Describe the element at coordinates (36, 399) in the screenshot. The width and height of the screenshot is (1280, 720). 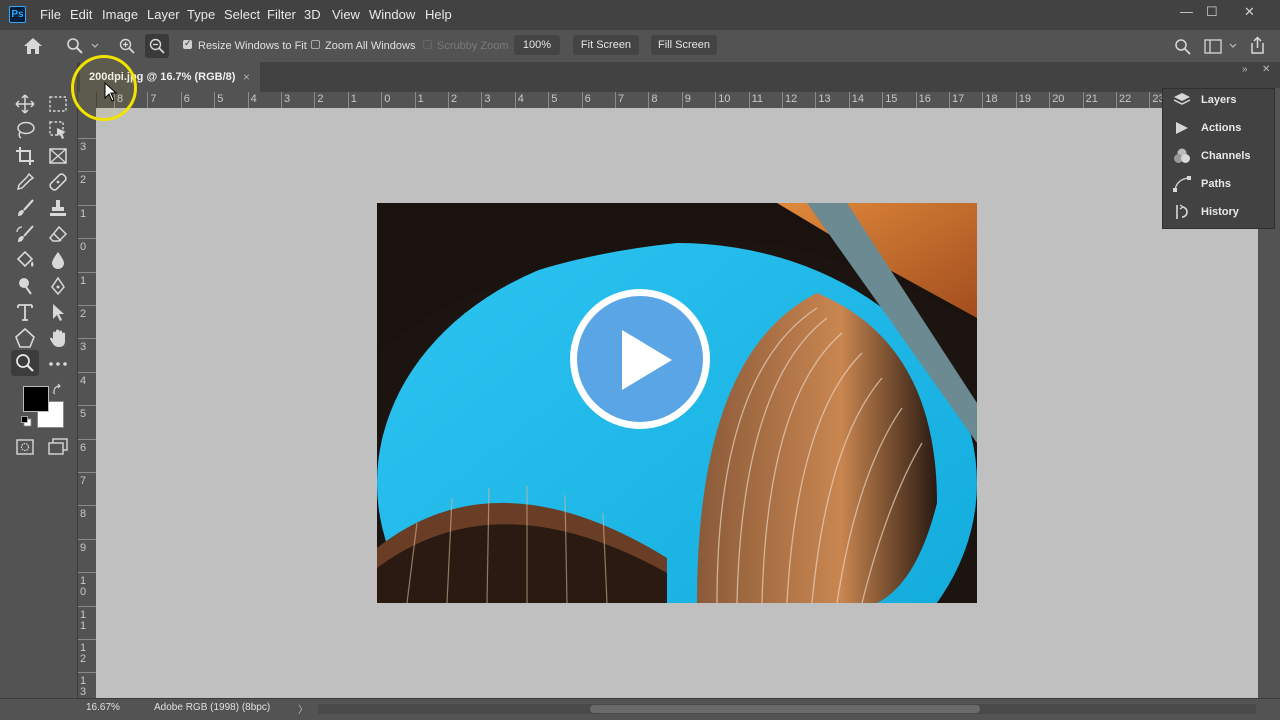
I see `foreground-color-swatch` at that location.